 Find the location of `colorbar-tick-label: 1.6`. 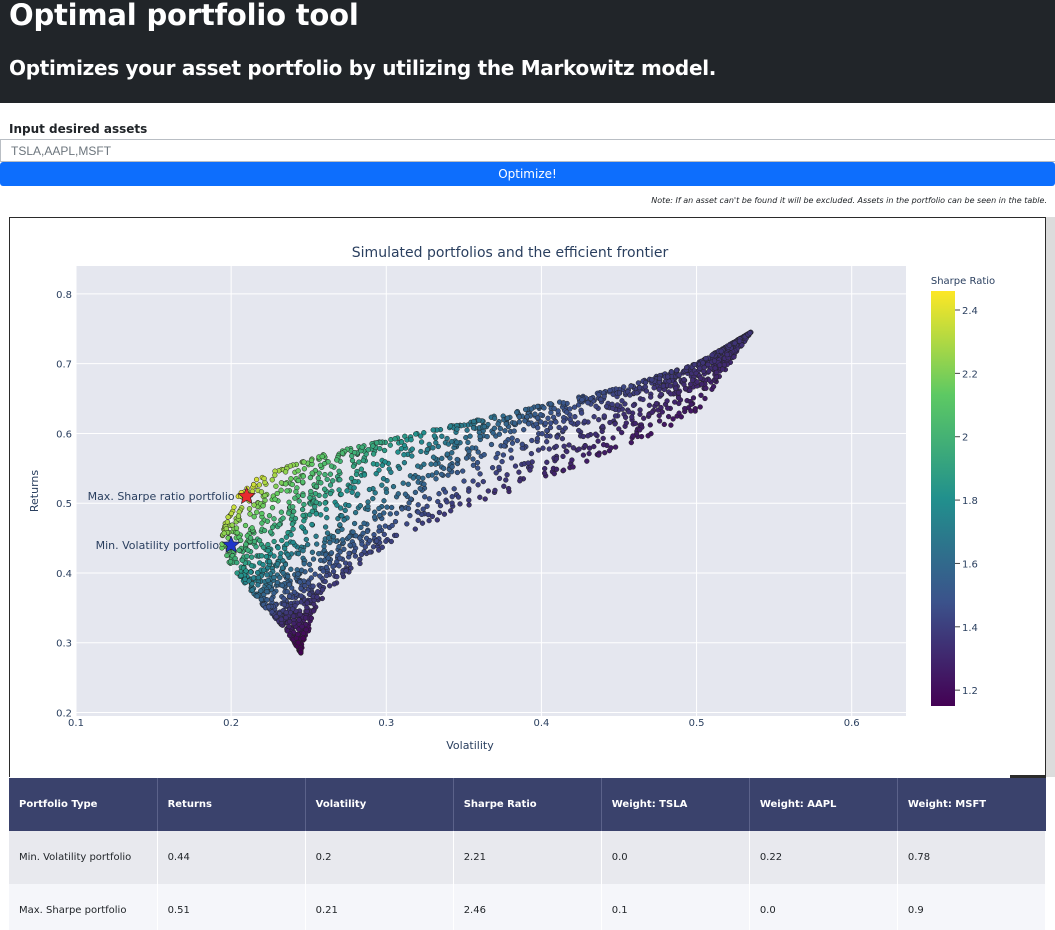

colorbar-tick-label: 1.6 is located at coordinates (970, 564).